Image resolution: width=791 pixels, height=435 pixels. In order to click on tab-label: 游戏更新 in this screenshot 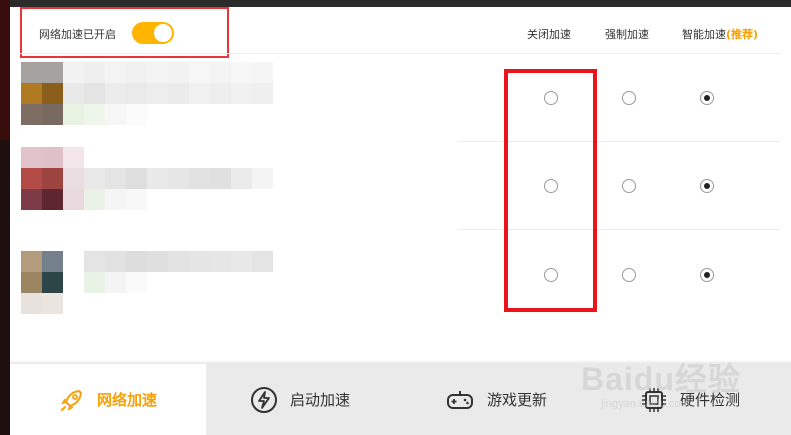, I will do `click(517, 400)`.